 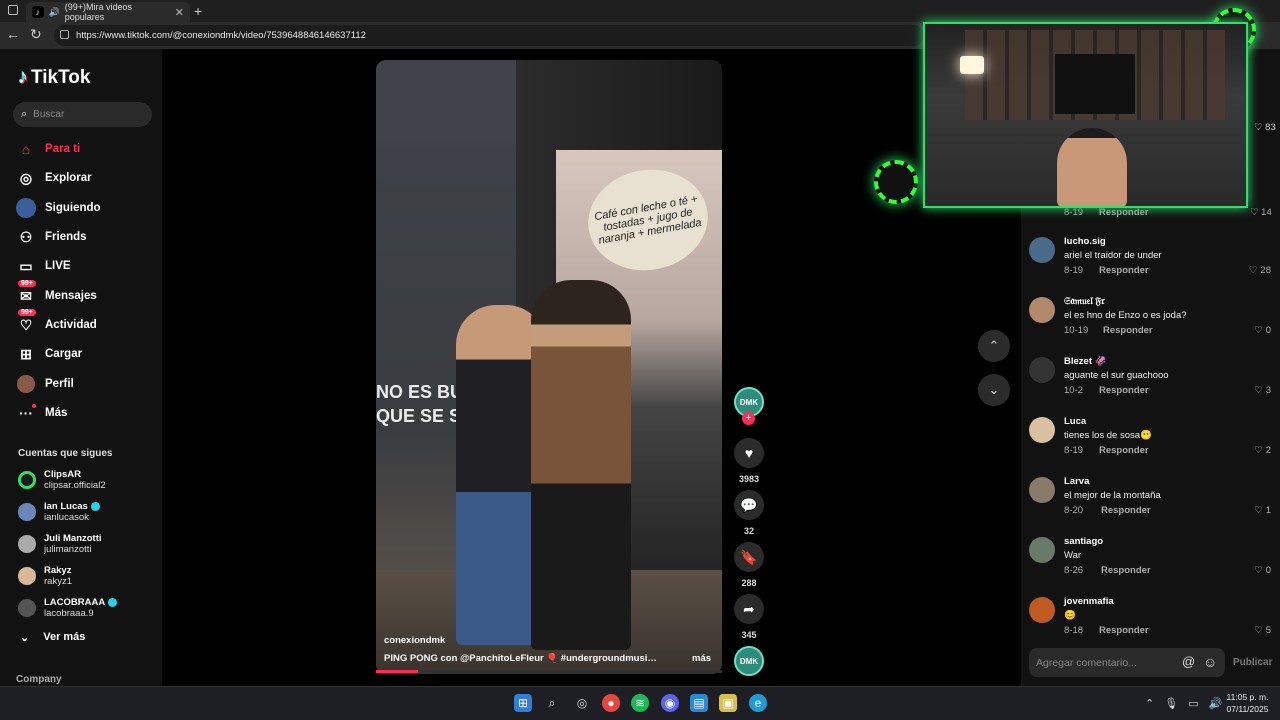 I want to click on following-account: LACOBRAAA lacobraaa.9, so click(x=68, y=608).